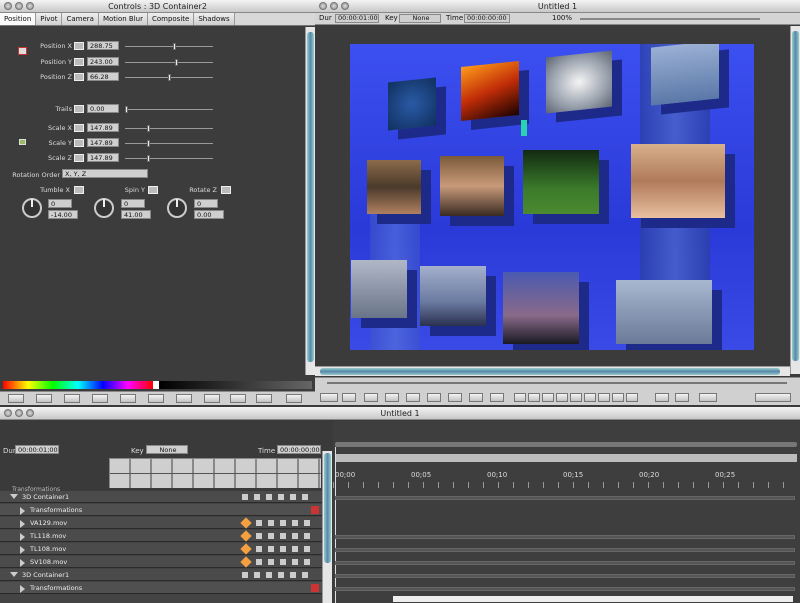 Image resolution: width=800 pixels, height=603 pixels. I want to click on time-range-bar, so click(566, 458).